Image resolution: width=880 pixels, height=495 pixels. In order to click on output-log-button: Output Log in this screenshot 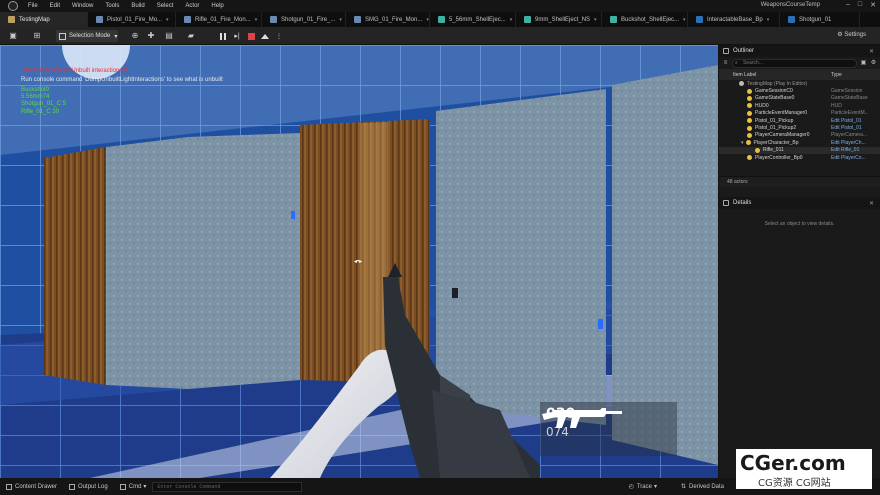, I will do `click(88, 486)`.